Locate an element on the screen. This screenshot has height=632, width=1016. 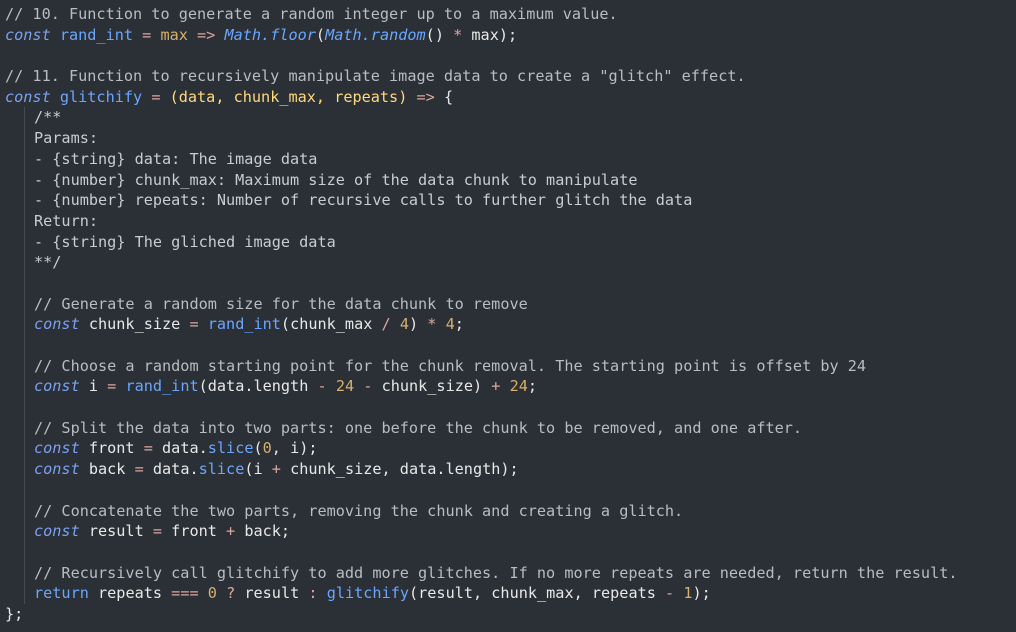
code-line: const front = data.slice(0, i); is located at coordinates (508, 449).